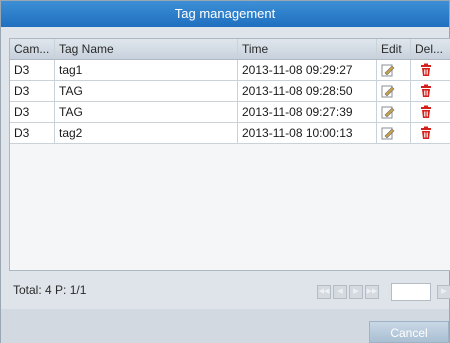 Image resolution: width=450 pixels, height=343 pixels. Describe the element at coordinates (394, 49) in the screenshot. I see `header-edit: Edit` at that location.